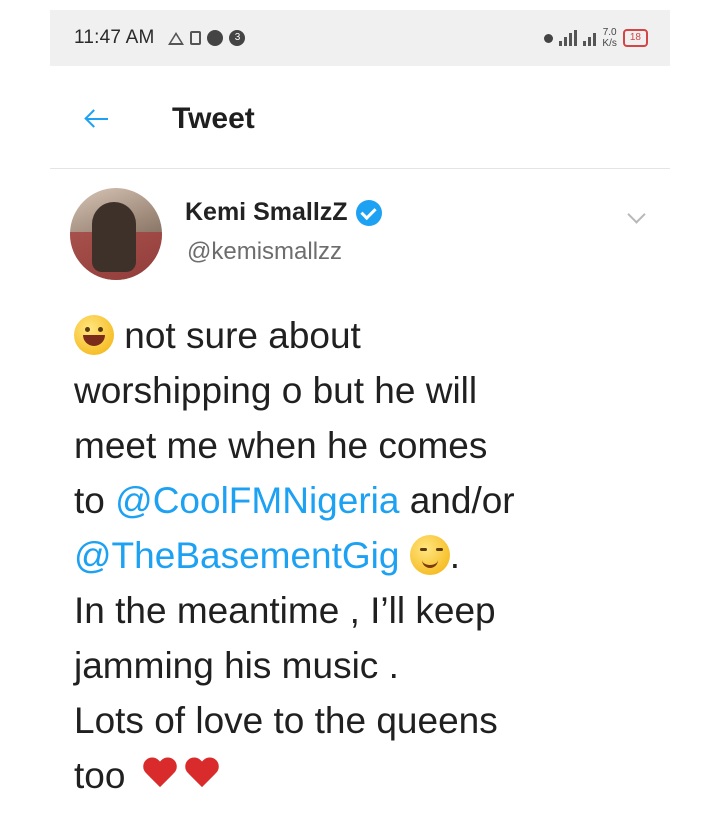 This screenshot has width=720, height=813. Describe the element at coordinates (276, 390) in the screenshot. I see `tweet-line: worshipping o but he will` at that location.